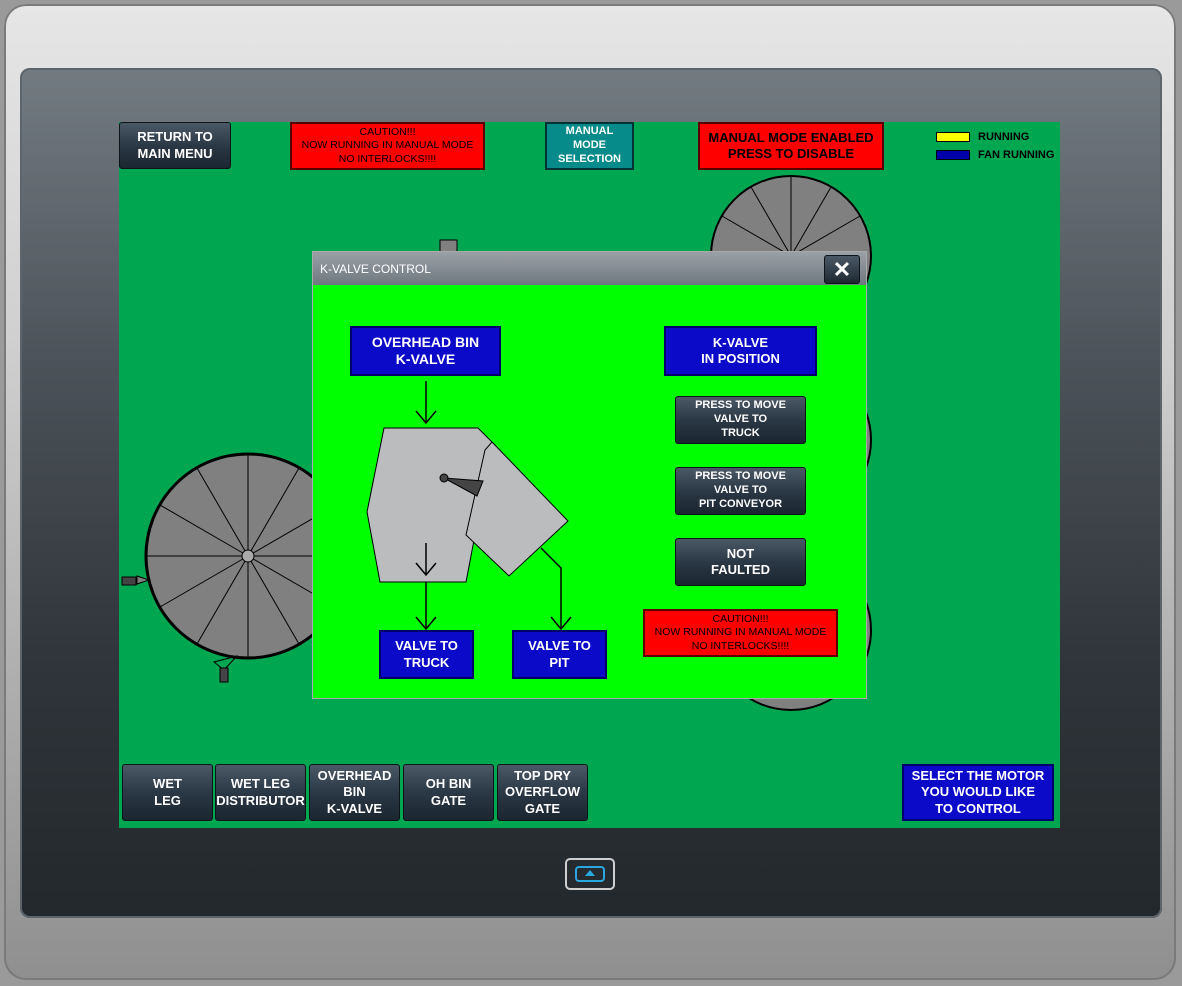  What do you see at coordinates (953, 137) in the screenshot?
I see `running-swatch` at bounding box center [953, 137].